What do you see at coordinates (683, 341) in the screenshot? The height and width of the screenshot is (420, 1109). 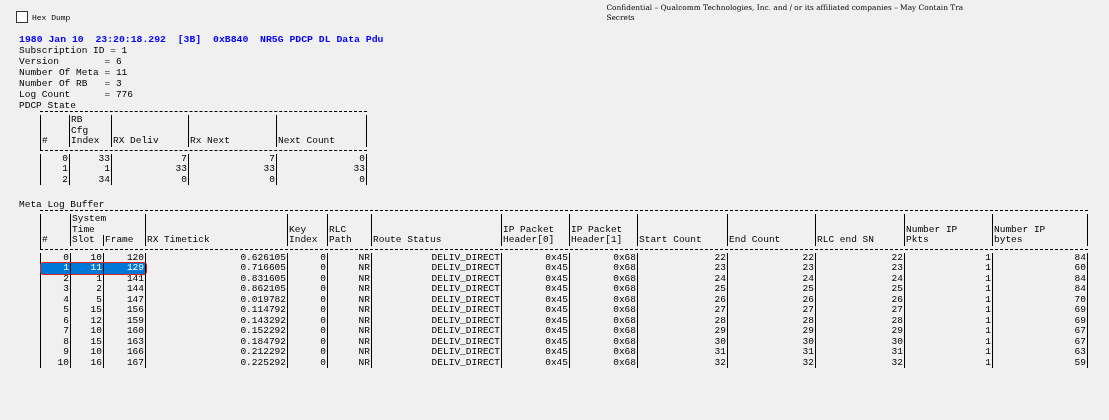 I see `table-cell: 30` at bounding box center [683, 341].